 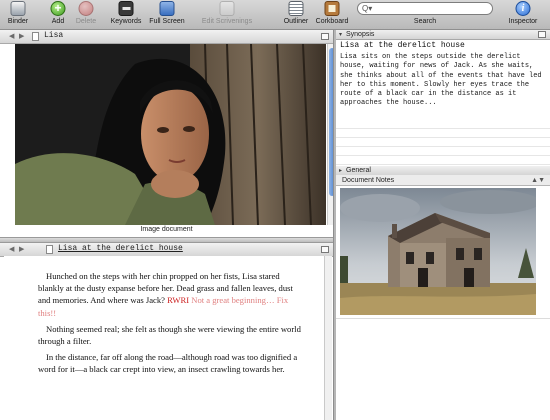 I want to click on delete-label: Delete, so click(x=86, y=21).